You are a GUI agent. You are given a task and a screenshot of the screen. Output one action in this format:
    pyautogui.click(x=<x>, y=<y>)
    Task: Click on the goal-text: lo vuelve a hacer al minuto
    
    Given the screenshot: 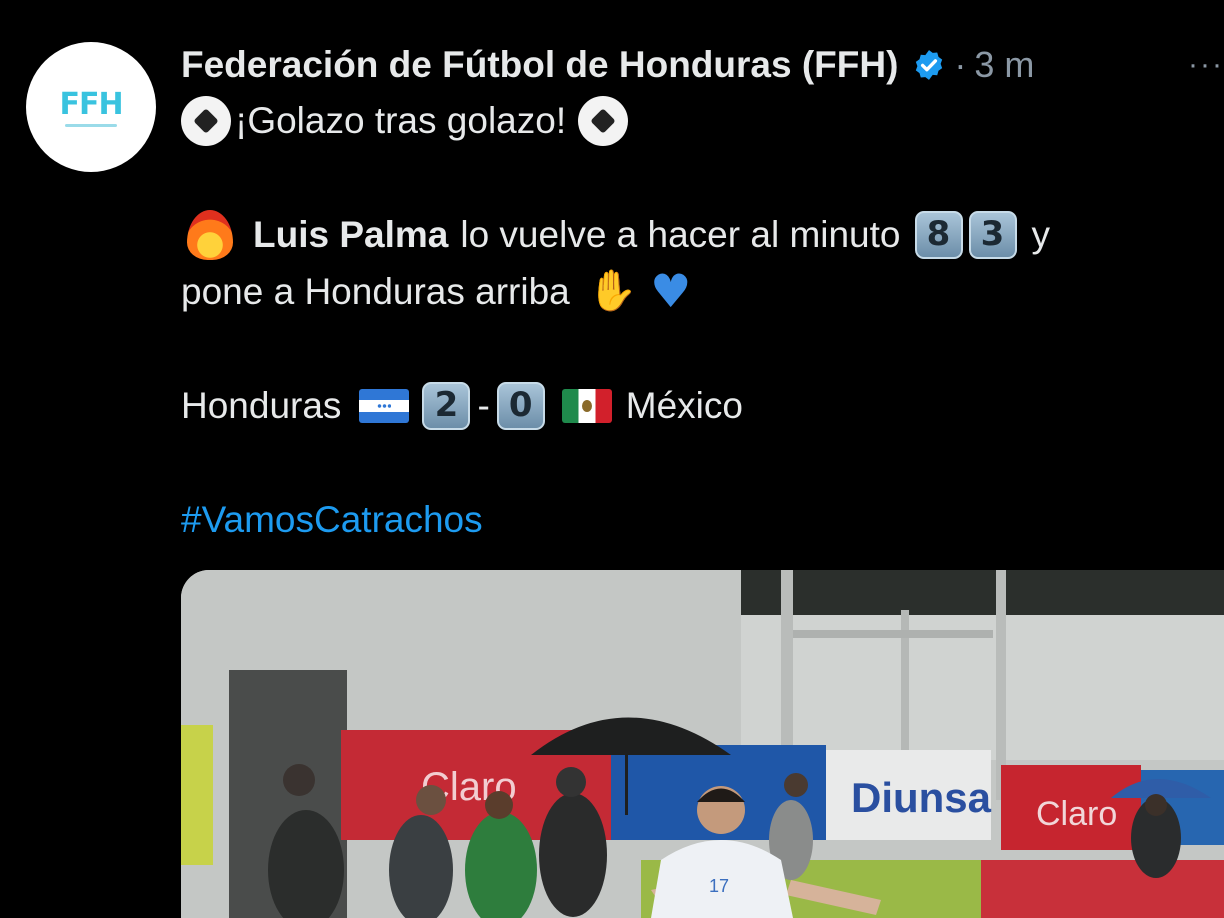 What is the action you would take?
    pyautogui.click(x=680, y=234)
    